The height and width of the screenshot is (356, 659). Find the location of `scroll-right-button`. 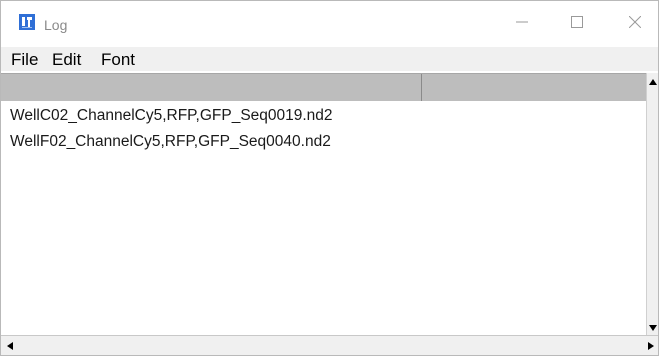

scroll-right-button is located at coordinates (651, 345).